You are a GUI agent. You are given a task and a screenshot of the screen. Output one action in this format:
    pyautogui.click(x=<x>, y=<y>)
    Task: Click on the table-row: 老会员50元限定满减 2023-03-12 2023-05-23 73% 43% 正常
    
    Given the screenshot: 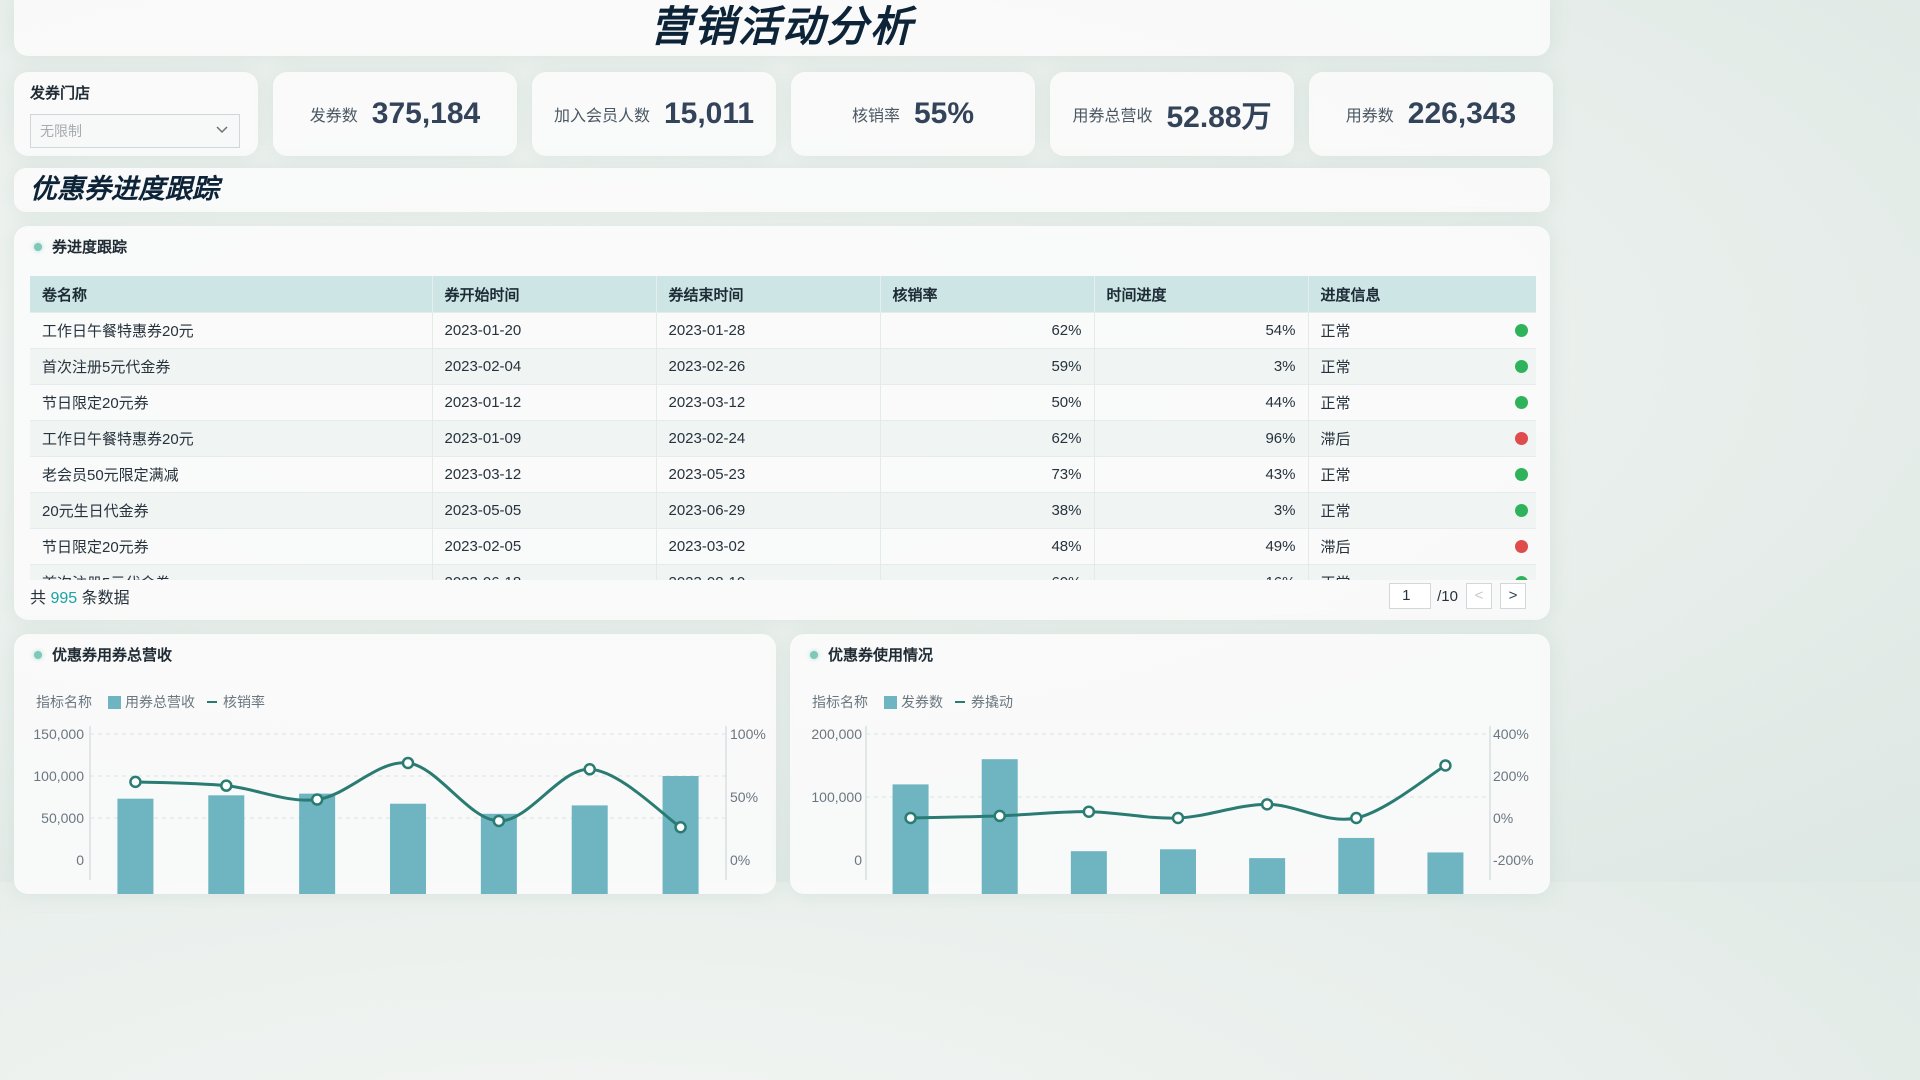 What is the action you would take?
    pyautogui.click(x=783, y=474)
    